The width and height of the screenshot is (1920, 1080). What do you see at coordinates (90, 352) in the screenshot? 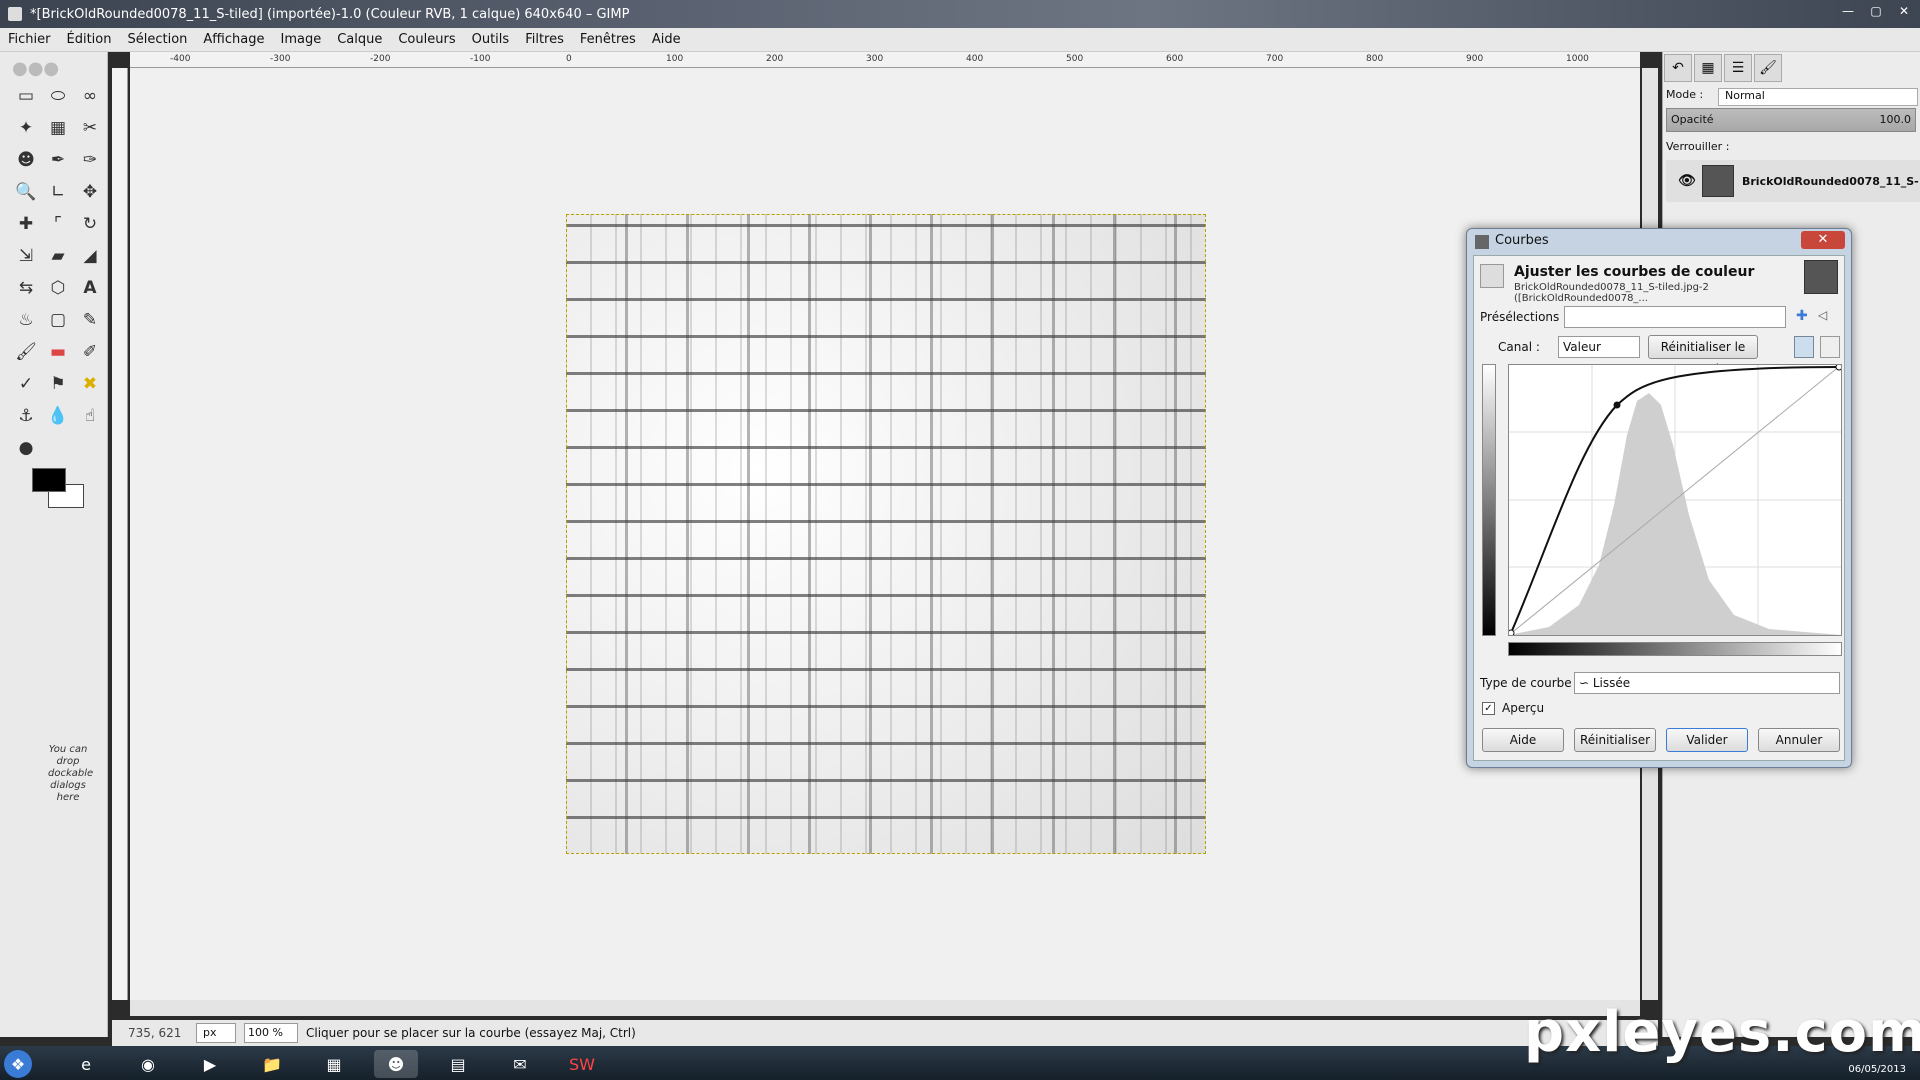
I see `airbrush-icon: ✐` at bounding box center [90, 352].